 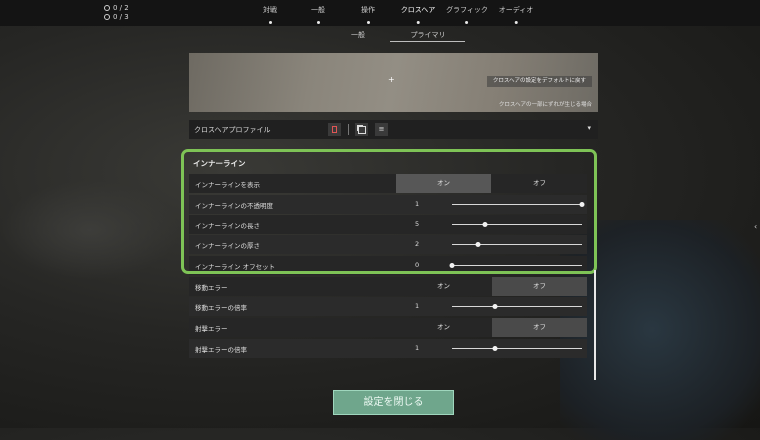 What do you see at coordinates (495, 306) in the screenshot?
I see `movement-multiplier-slider-thumb` at bounding box center [495, 306].